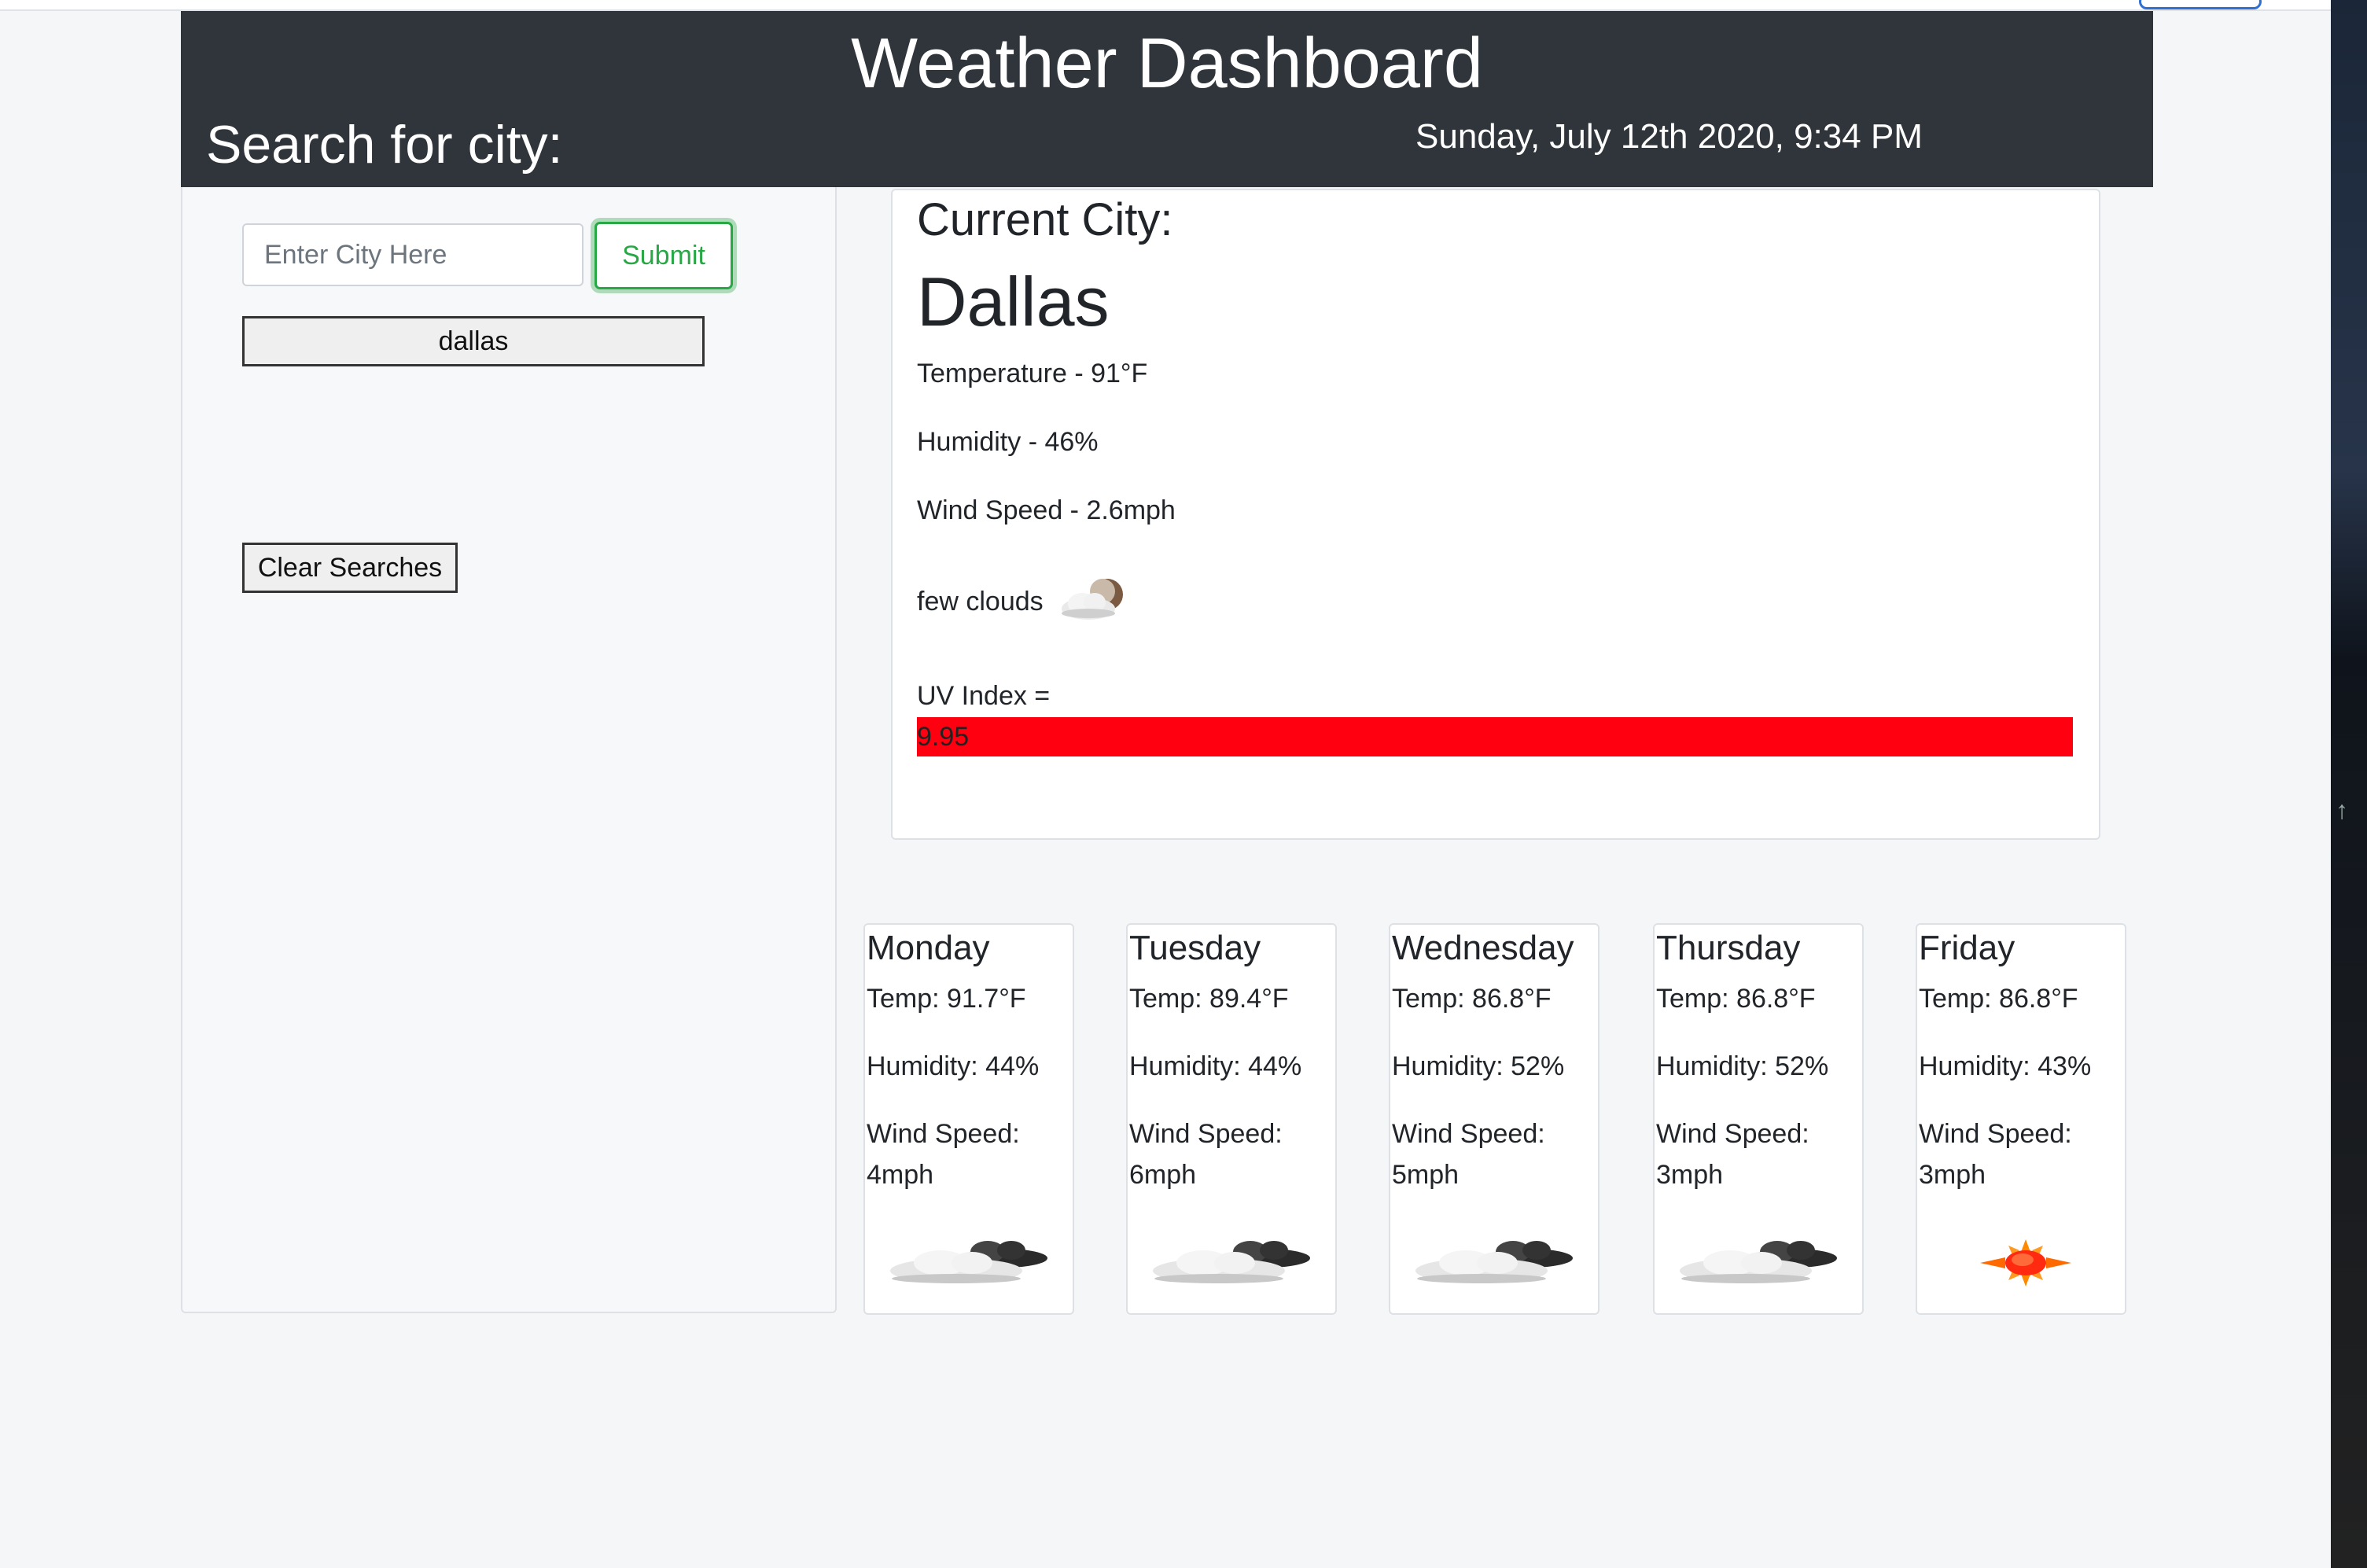  What do you see at coordinates (473, 341) in the screenshot?
I see `search-history-item: dallas` at bounding box center [473, 341].